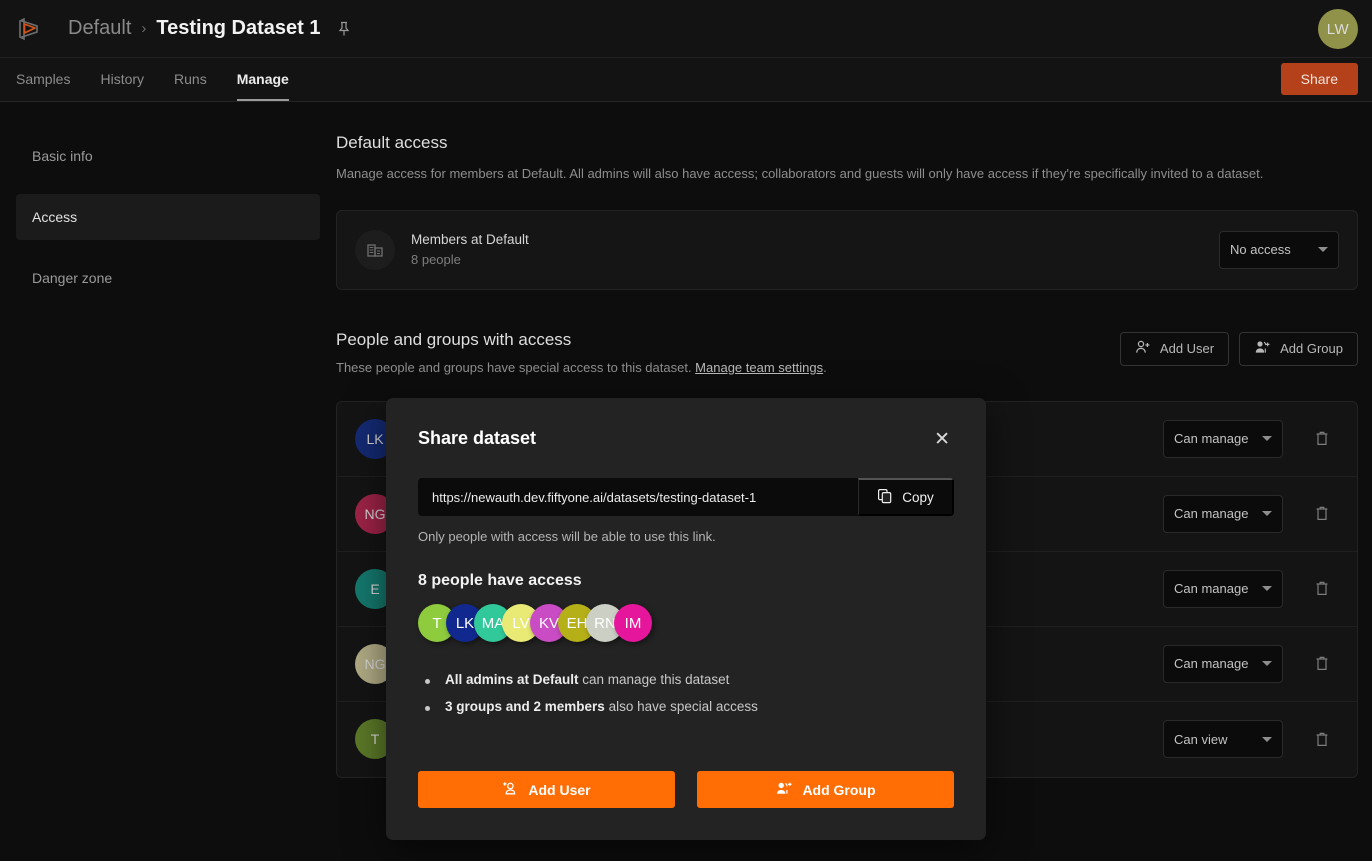 This screenshot has width=1372, height=861. What do you see at coordinates (168, 278) in the screenshot?
I see `sidebar-item-danger-zone: Danger zone` at bounding box center [168, 278].